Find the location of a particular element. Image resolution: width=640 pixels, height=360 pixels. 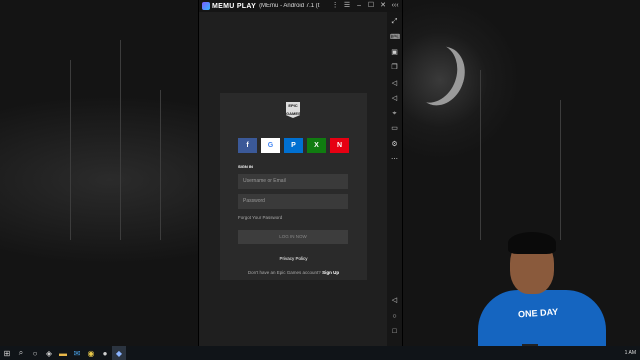

home-icon: ○ is located at coordinates (394, 316).